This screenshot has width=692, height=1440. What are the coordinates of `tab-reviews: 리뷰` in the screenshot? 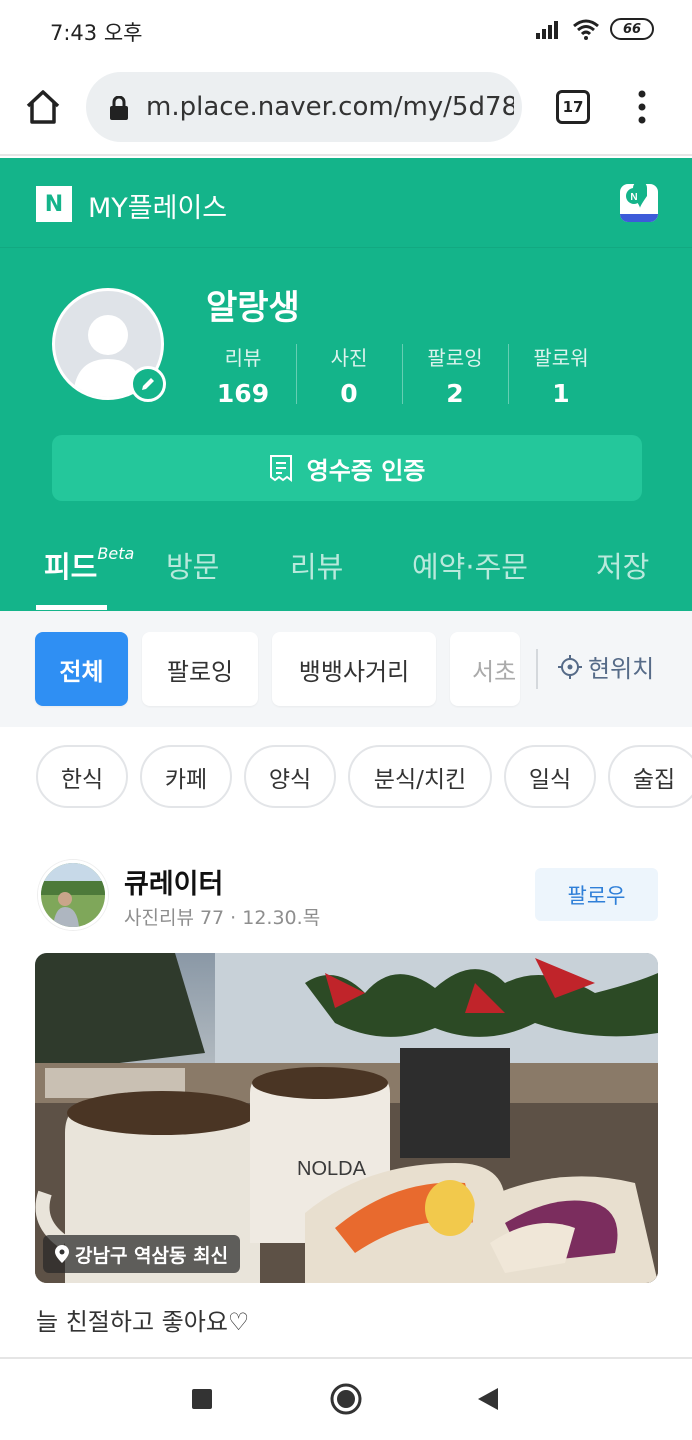 It's located at (316, 565).